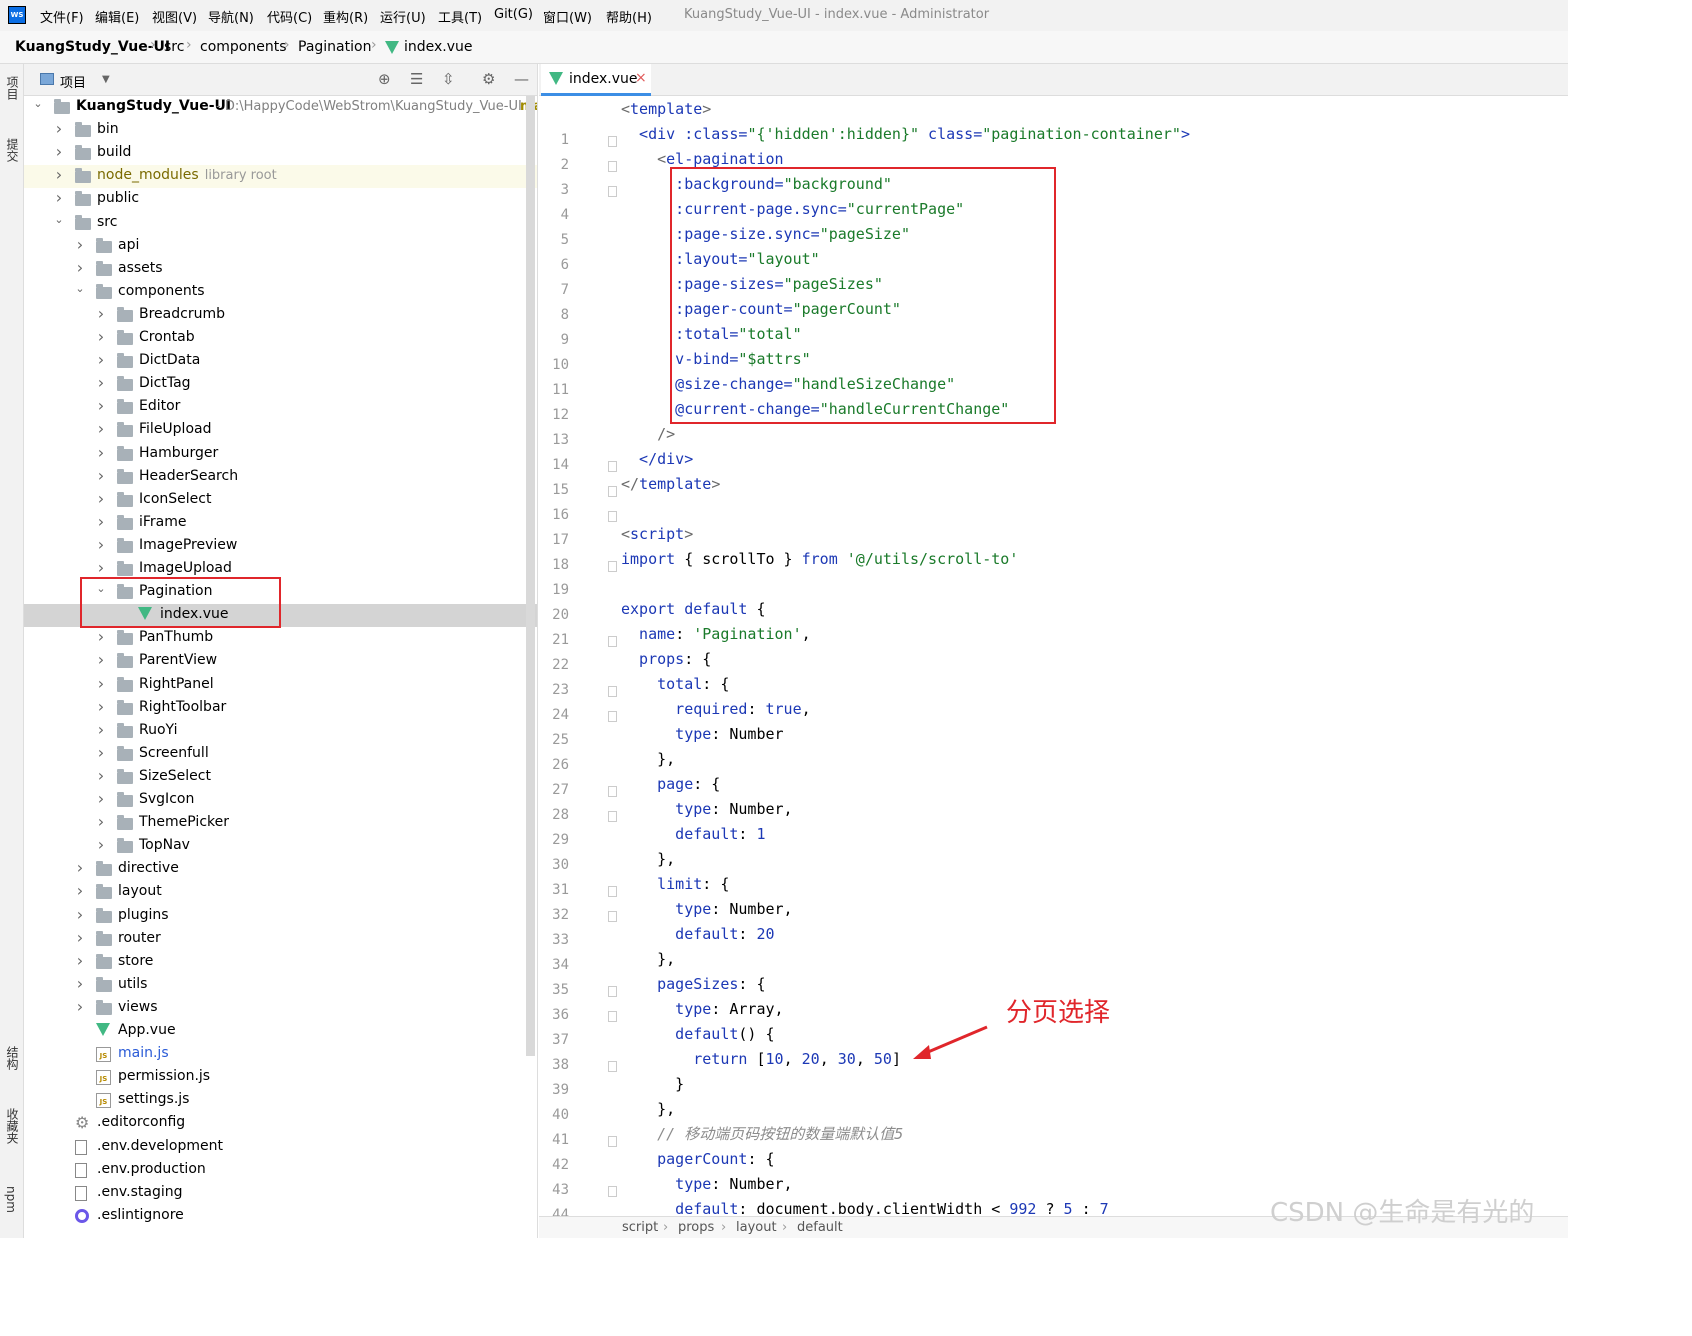  Describe the element at coordinates (12, 1126) in the screenshot. I see `tool-tab-favorites: 收藏夹` at that location.